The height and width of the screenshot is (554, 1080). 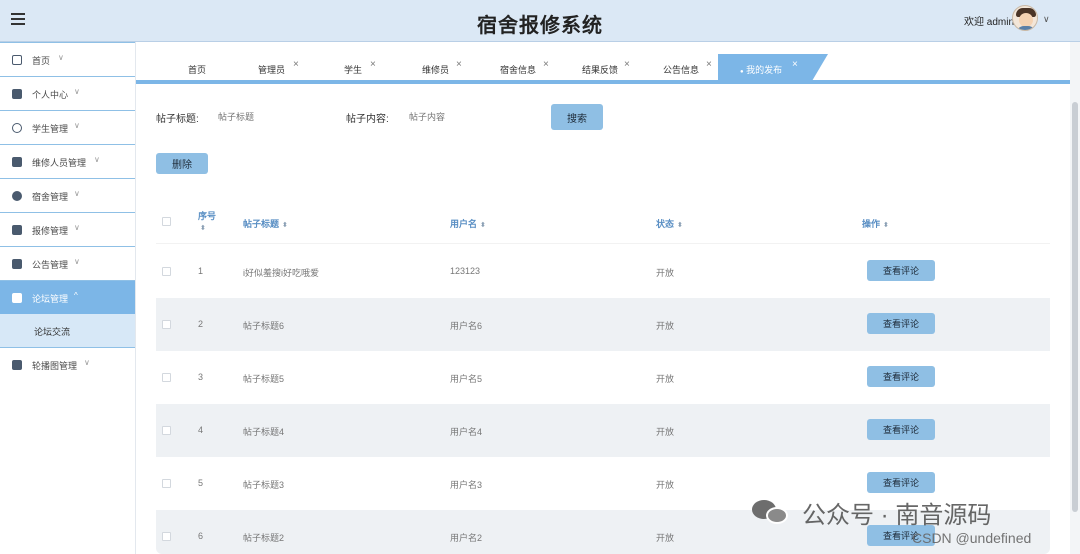 I want to click on column-header-label: 操作, so click(x=871, y=224).